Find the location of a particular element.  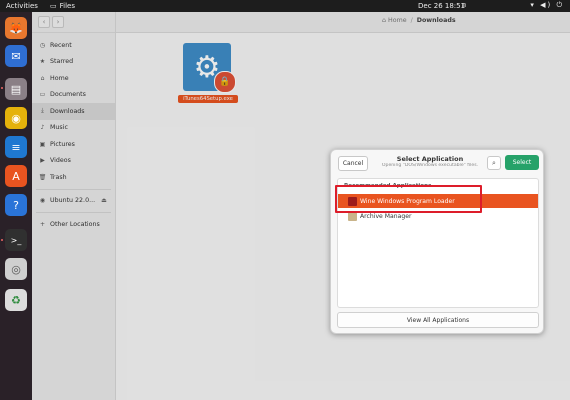

thunderbird-icon: ✉ is located at coordinates (16, 56).